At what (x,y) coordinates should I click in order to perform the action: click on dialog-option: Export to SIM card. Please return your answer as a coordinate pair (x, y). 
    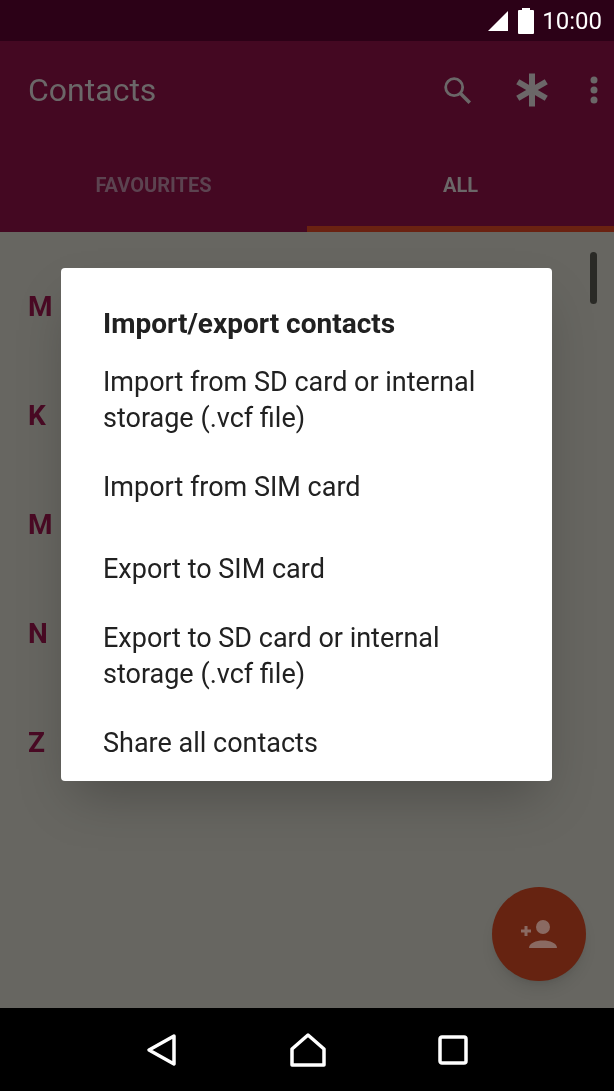
    Looking at the image, I should click on (315, 569).